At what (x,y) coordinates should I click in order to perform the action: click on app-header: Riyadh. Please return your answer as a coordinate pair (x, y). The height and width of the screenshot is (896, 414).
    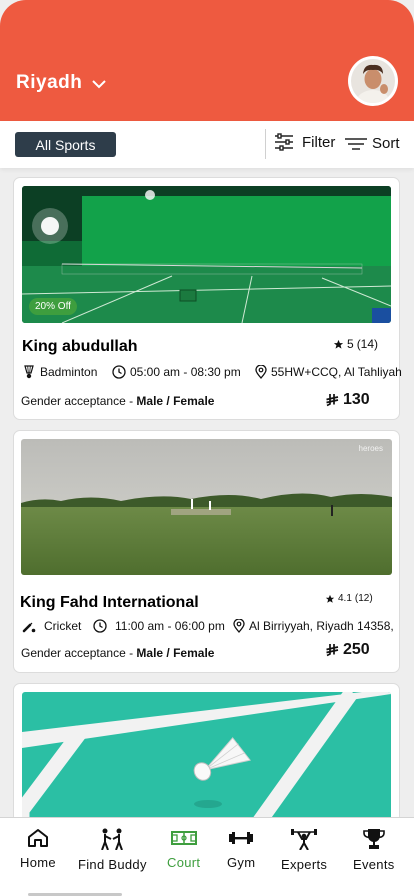
    Looking at the image, I should click on (207, 60).